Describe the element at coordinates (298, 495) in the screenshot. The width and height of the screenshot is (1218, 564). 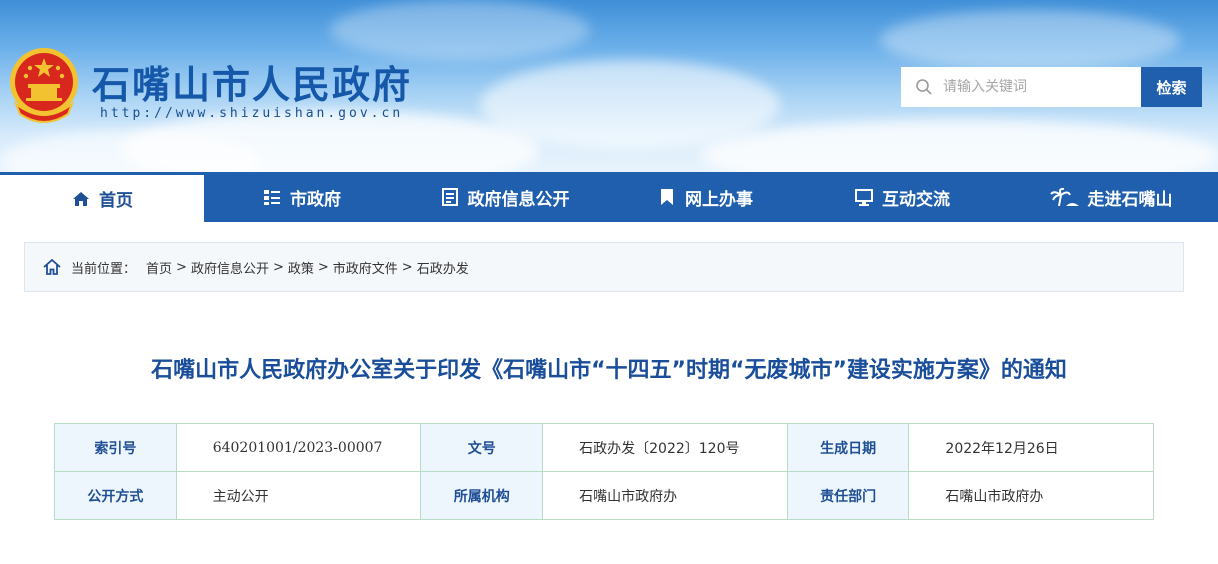
I see `meta-value-disclosure-mode: 主动公开` at that location.